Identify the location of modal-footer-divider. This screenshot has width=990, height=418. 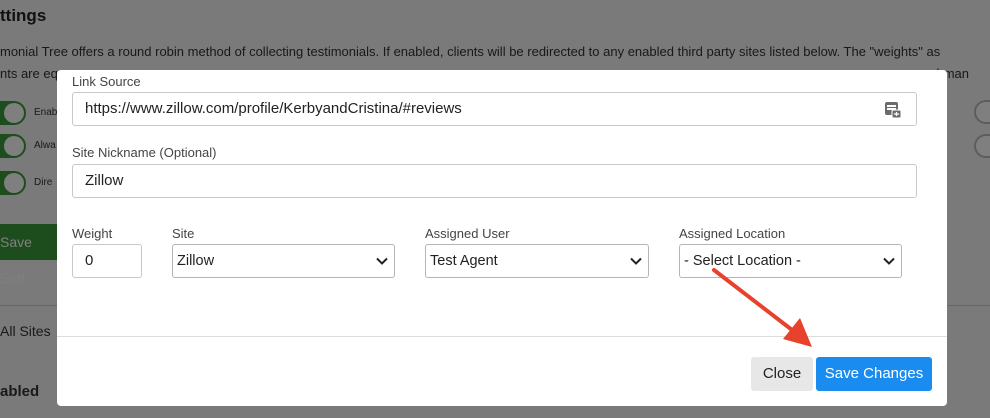
(502, 336).